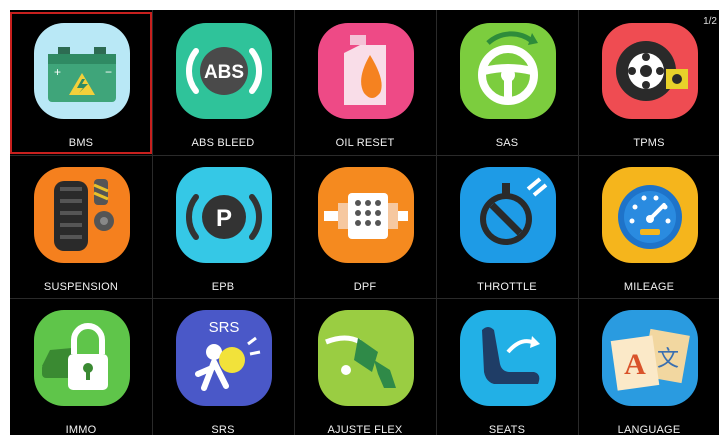 The image size is (719, 435). What do you see at coordinates (366, 71) in the screenshot?
I see `oil-can-icon` at bounding box center [366, 71].